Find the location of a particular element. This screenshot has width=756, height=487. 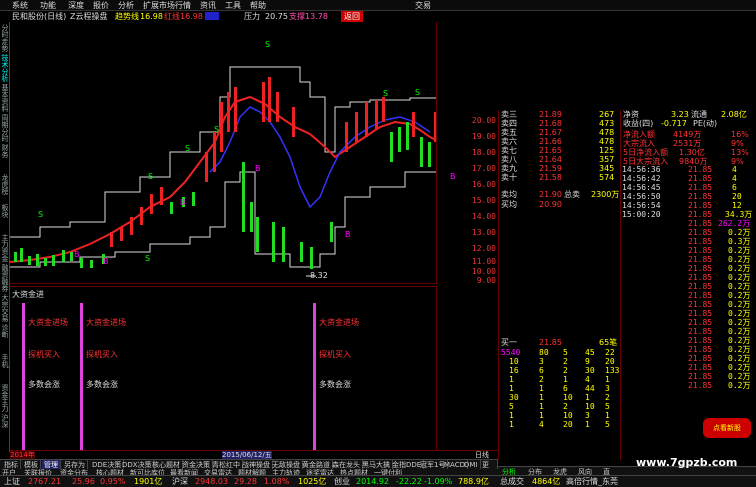

left-tab-diagnose: 诊断 is located at coordinates (5, 338).